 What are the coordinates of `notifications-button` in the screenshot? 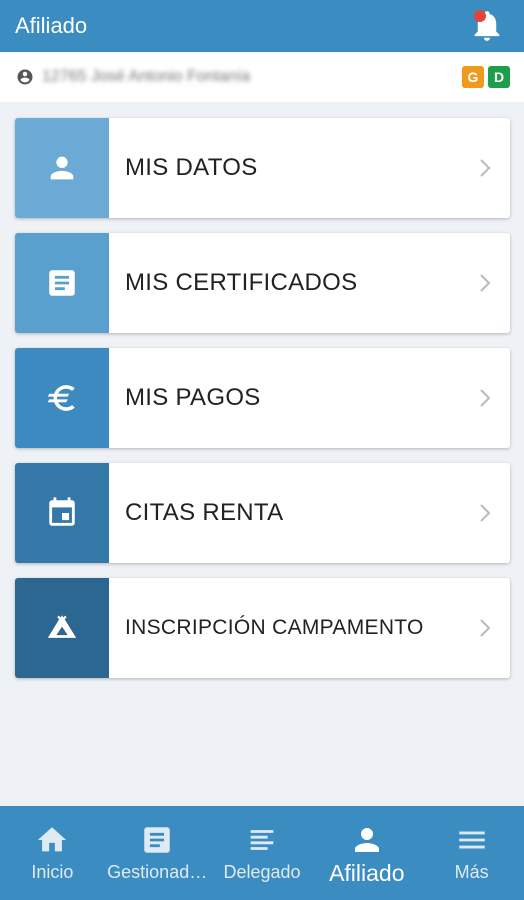 It's located at (487, 26).